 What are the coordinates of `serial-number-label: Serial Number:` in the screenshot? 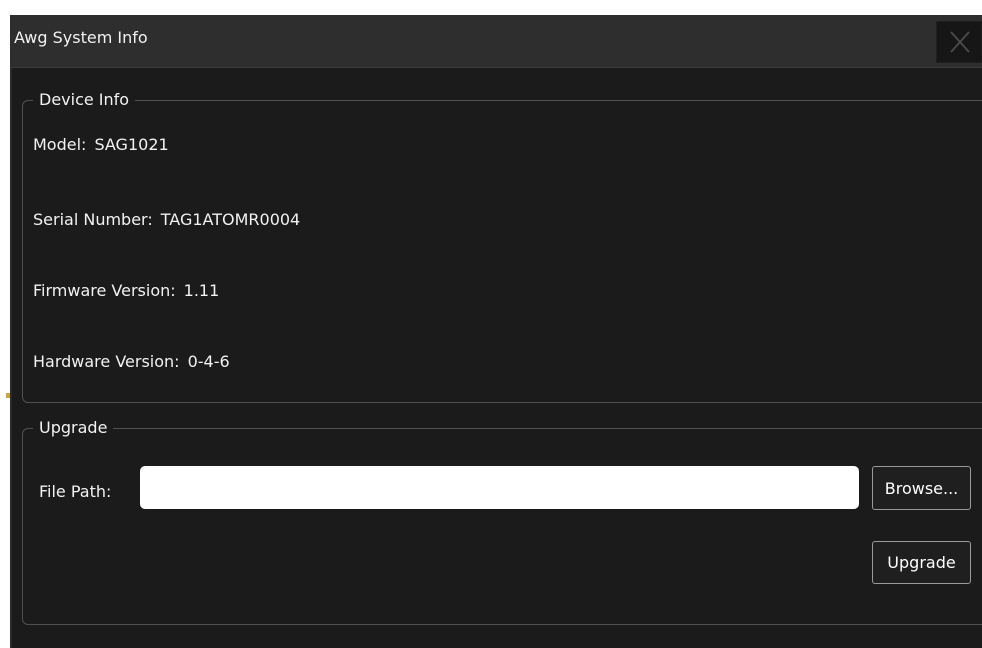 It's located at (93, 219).